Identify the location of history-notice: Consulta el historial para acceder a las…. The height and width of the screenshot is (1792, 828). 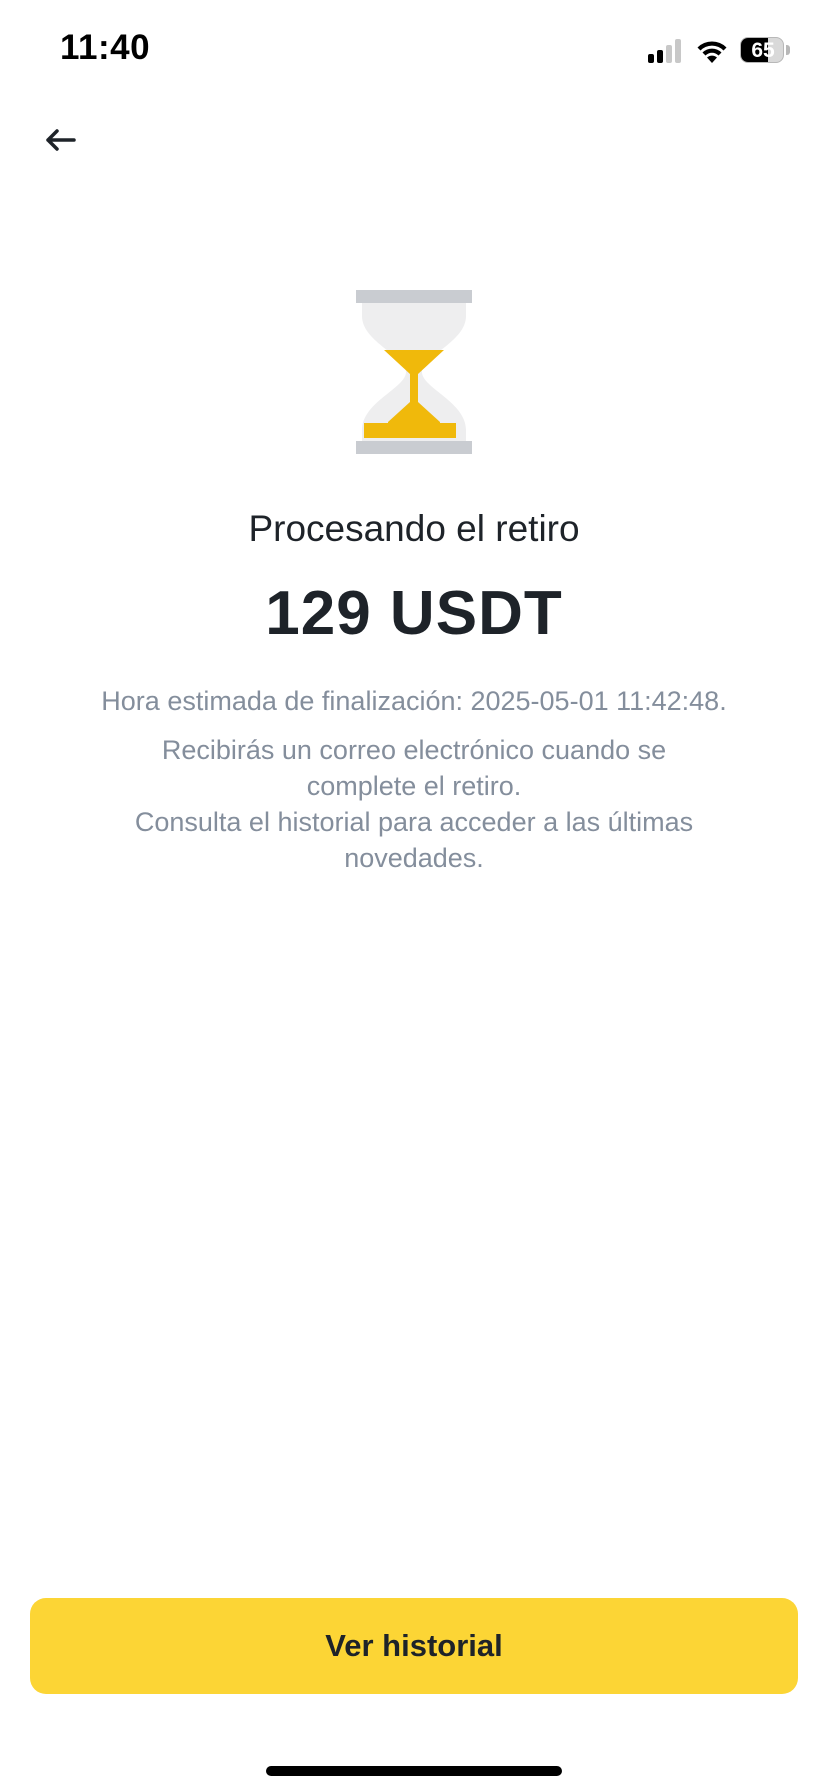
(414, 840).